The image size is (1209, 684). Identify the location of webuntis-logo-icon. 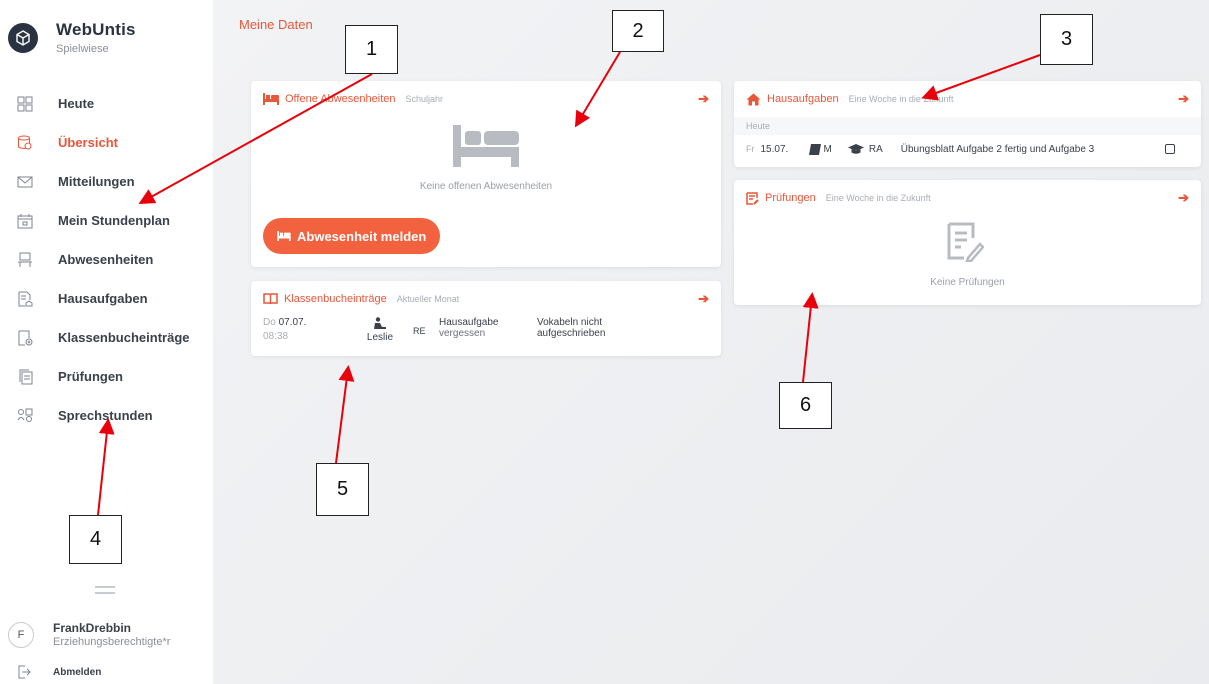
(23, 37).